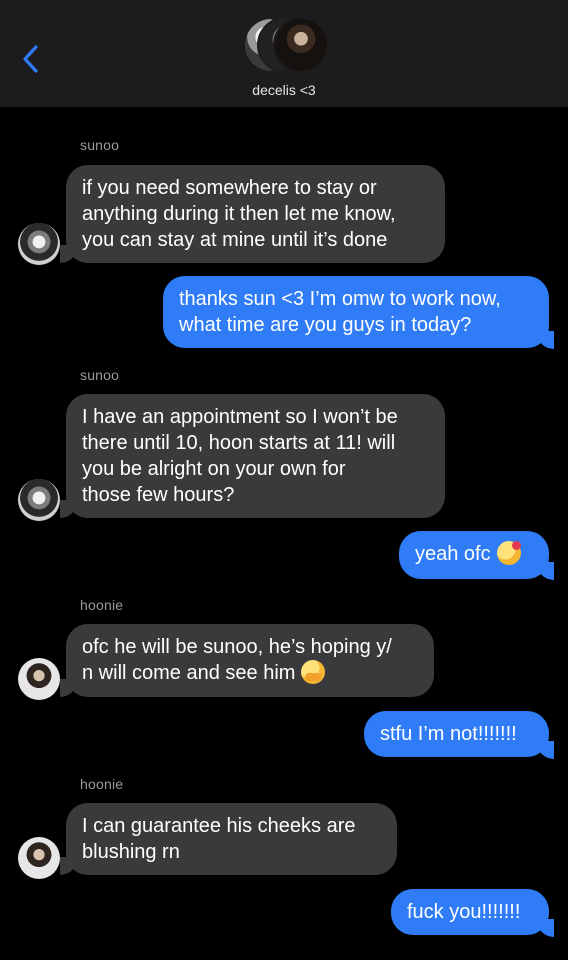  Describe the element at coordinates (508, 553) in the screenshot. I see `smiling-face-with-hearts-icon` at that location.